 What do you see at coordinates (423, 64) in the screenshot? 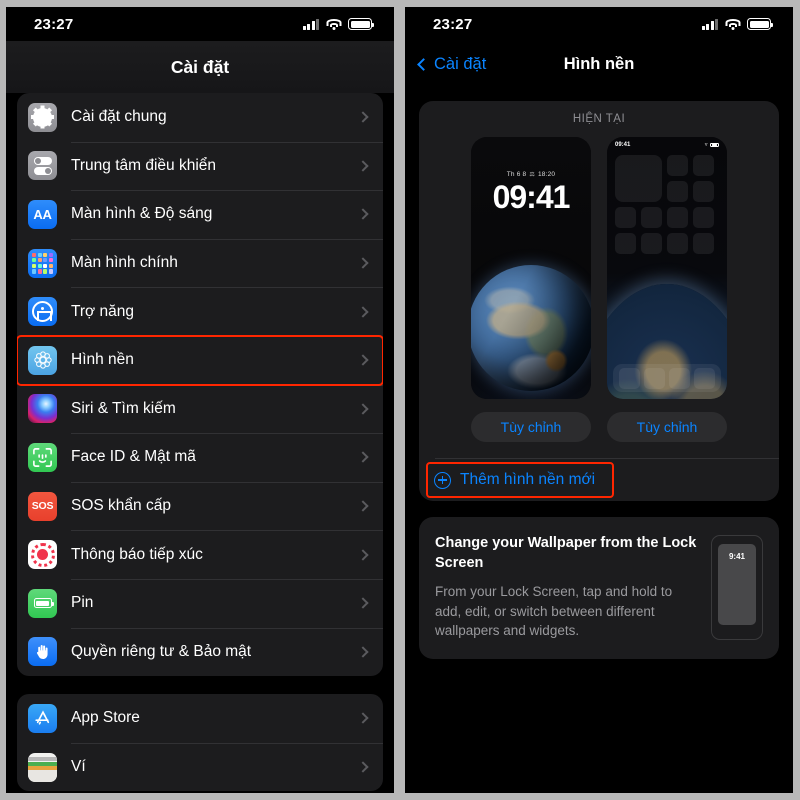
I see `chevron-left-icon` at bounding box center [423, 64].